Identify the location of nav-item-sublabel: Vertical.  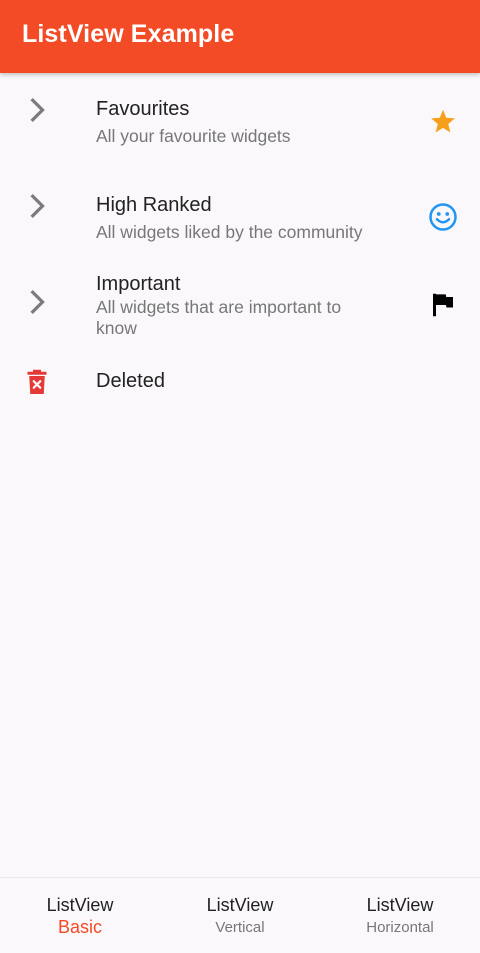
(240, 927).